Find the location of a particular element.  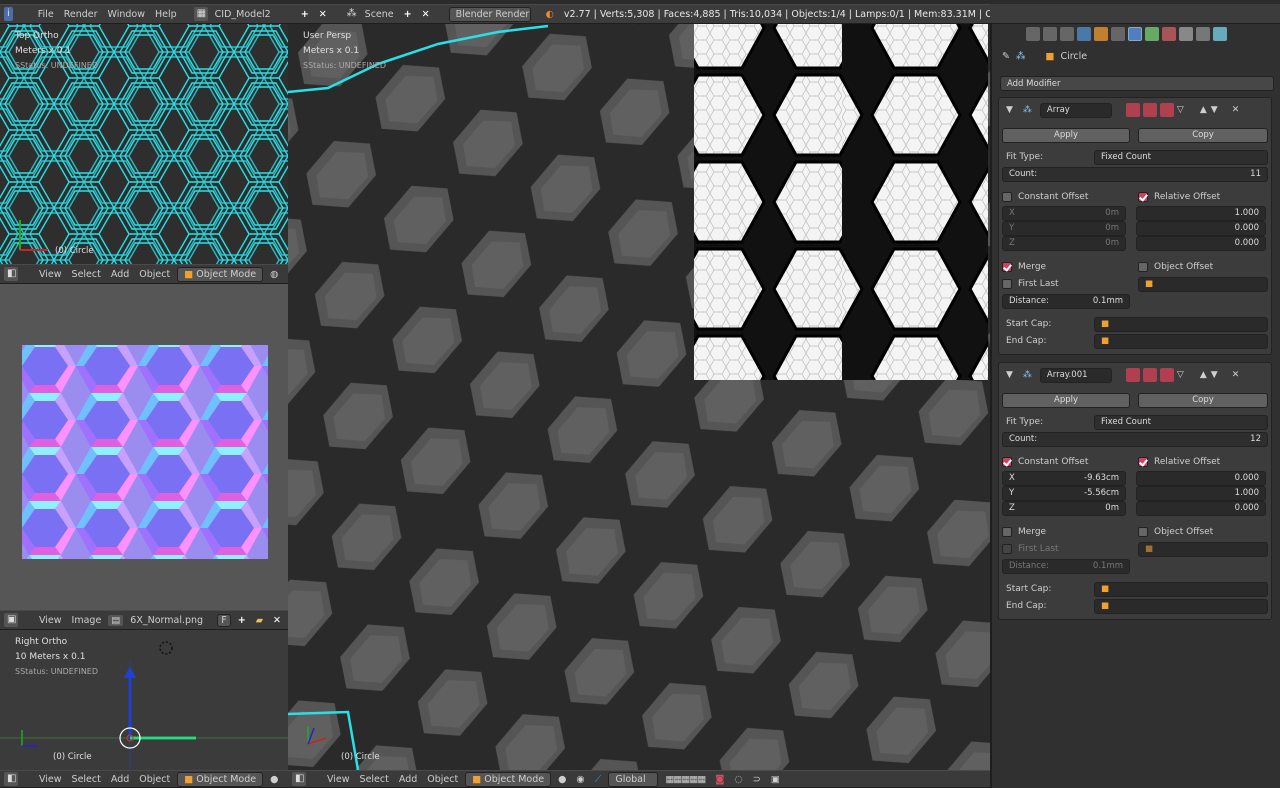

fake-user-button: F is located at coordinates (224, 620).